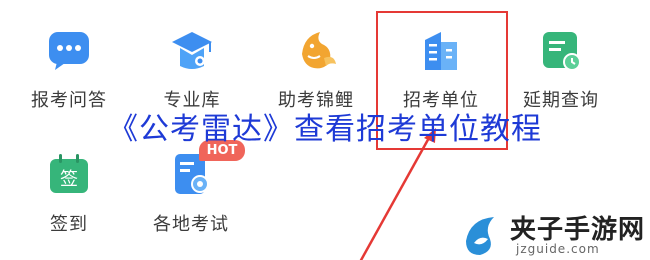 The height and width of the screenshot is (260, 650). I want to click on grid-item-checkin: 签 签到, so click(69, 194).